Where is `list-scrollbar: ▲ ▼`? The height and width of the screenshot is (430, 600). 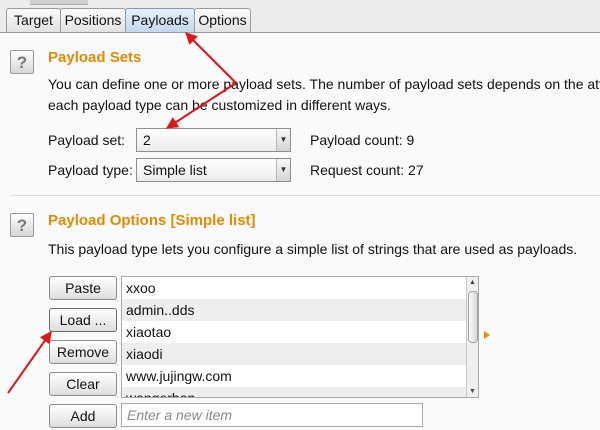 list-scrollbar: ▲ ▼ is located at coordinates (472, 337).